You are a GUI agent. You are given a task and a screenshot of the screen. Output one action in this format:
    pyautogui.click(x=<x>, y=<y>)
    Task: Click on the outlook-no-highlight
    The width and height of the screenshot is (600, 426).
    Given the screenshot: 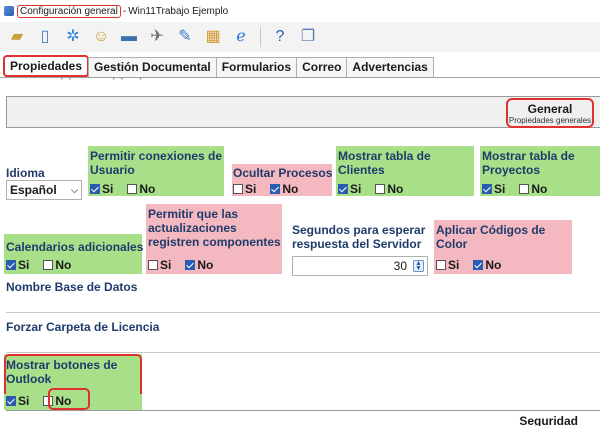 What is the action you would take?
    pyautogui.click(x=69, y=399)
    